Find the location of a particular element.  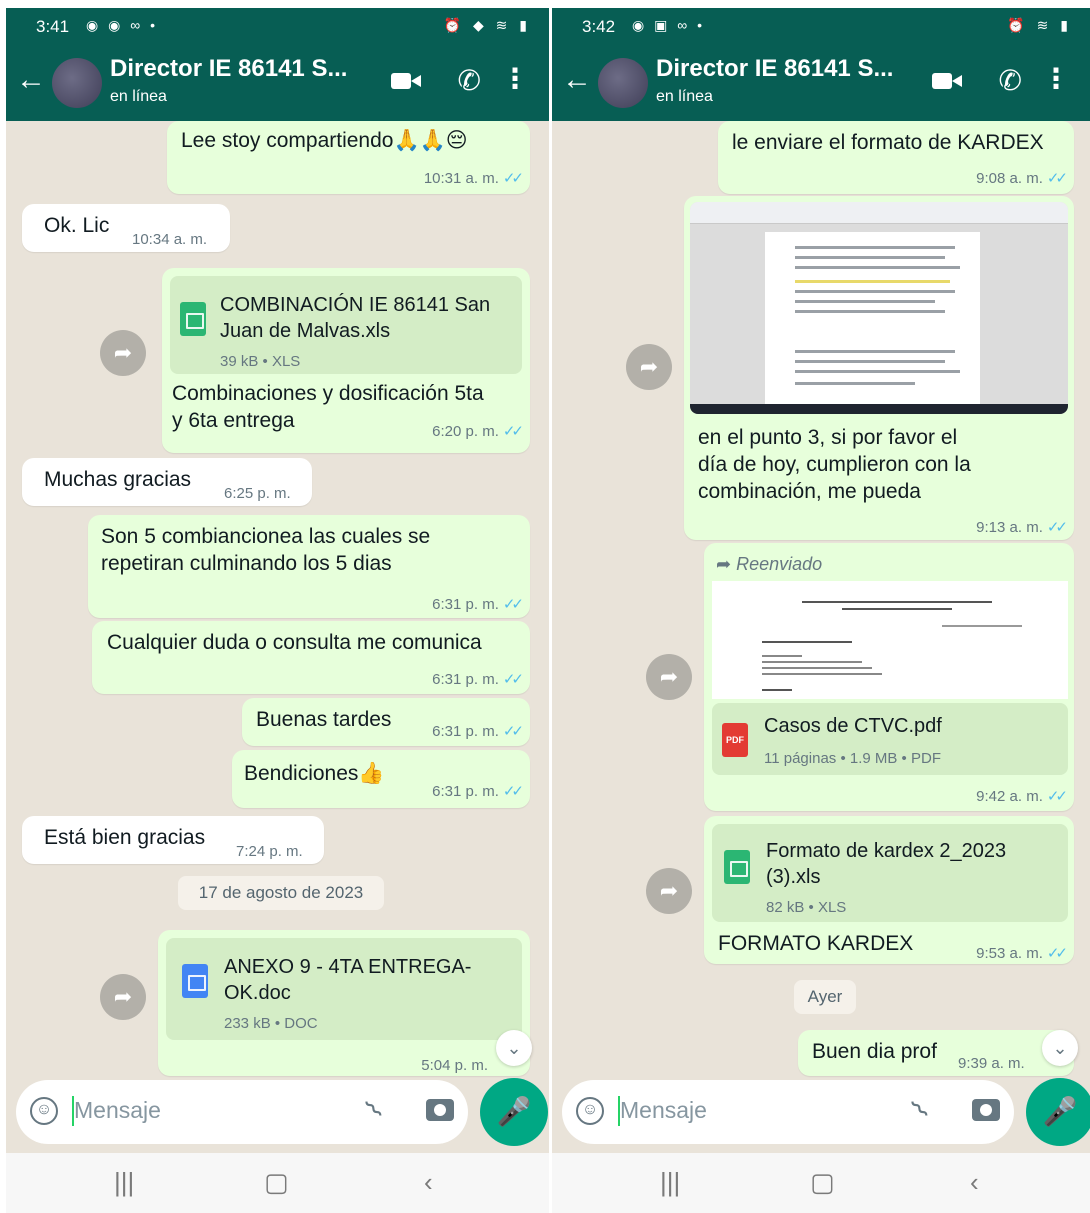

message-time: 5:04 p. m. is located at coordinates (454, 1065).